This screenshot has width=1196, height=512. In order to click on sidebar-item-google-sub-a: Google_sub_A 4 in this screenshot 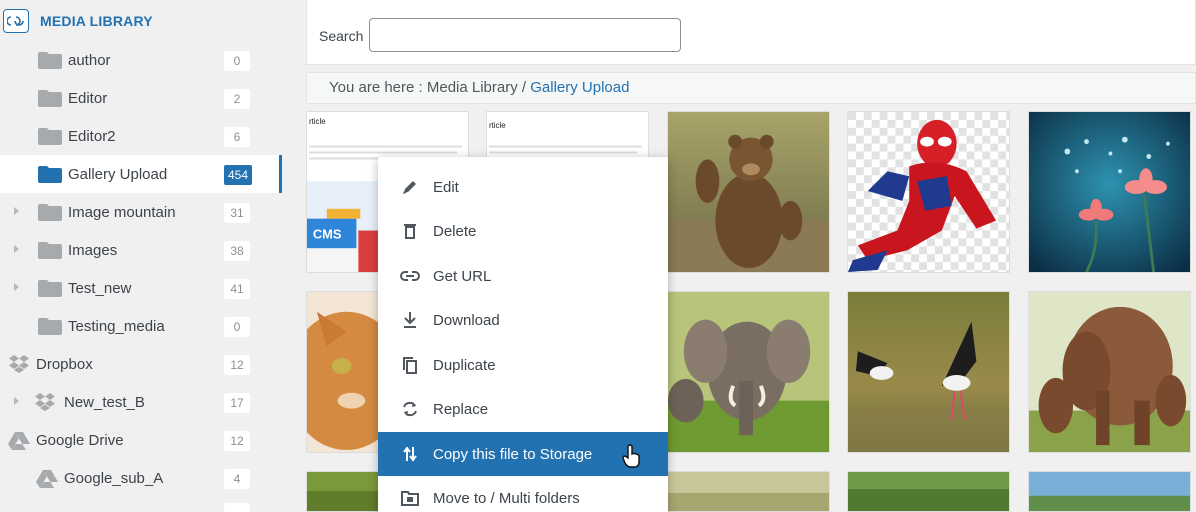, I will do `click(141, 478)`.